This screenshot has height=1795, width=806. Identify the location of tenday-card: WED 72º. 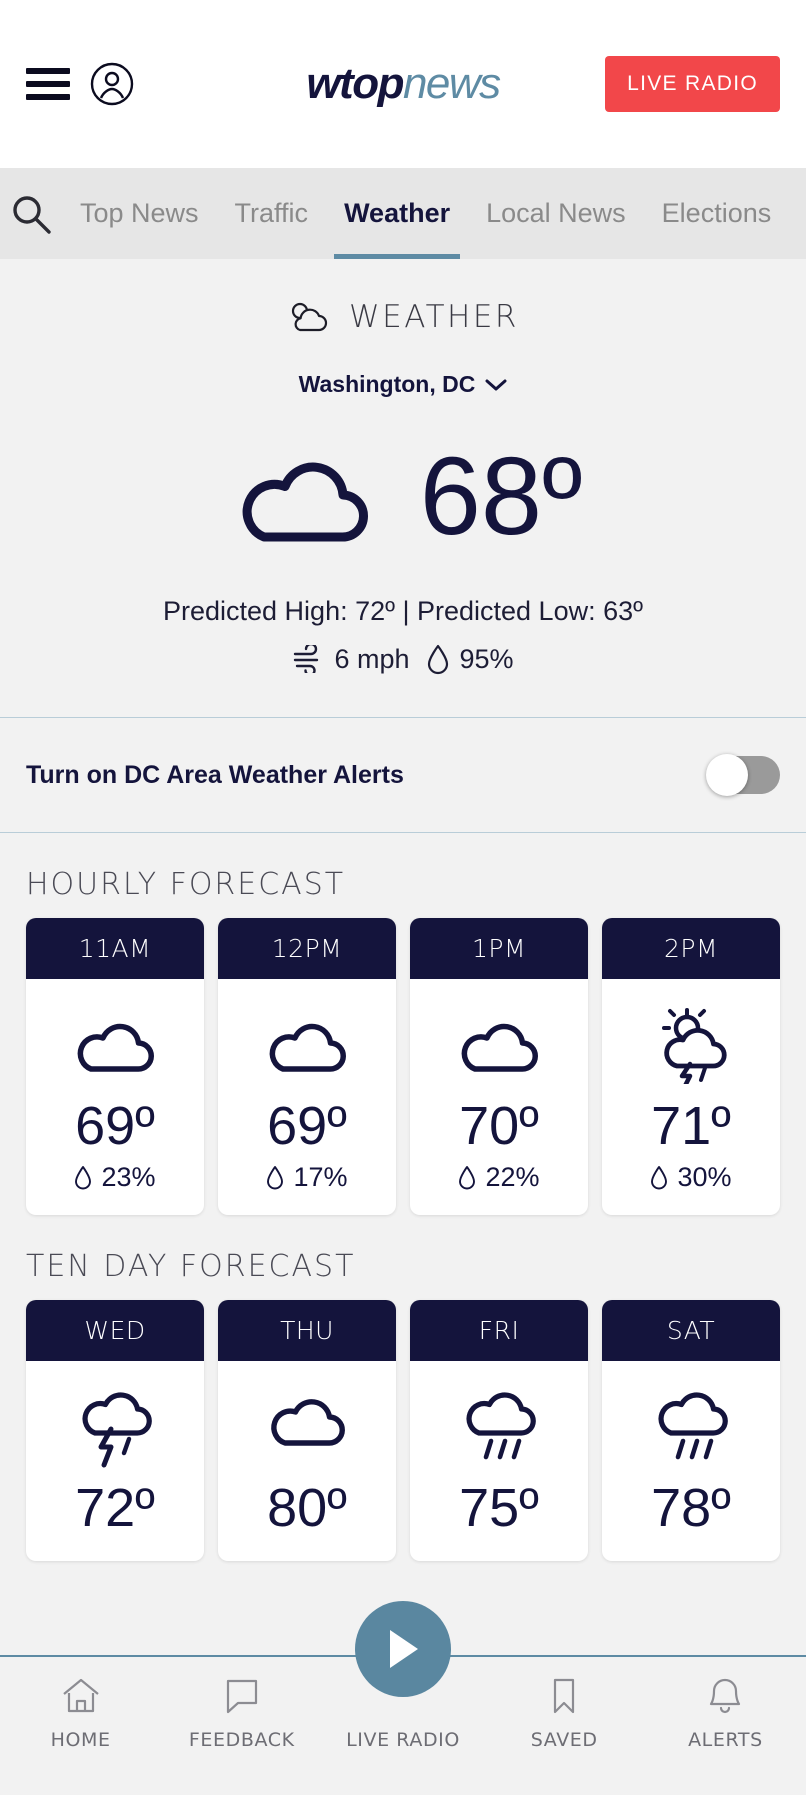
(115, 1430).